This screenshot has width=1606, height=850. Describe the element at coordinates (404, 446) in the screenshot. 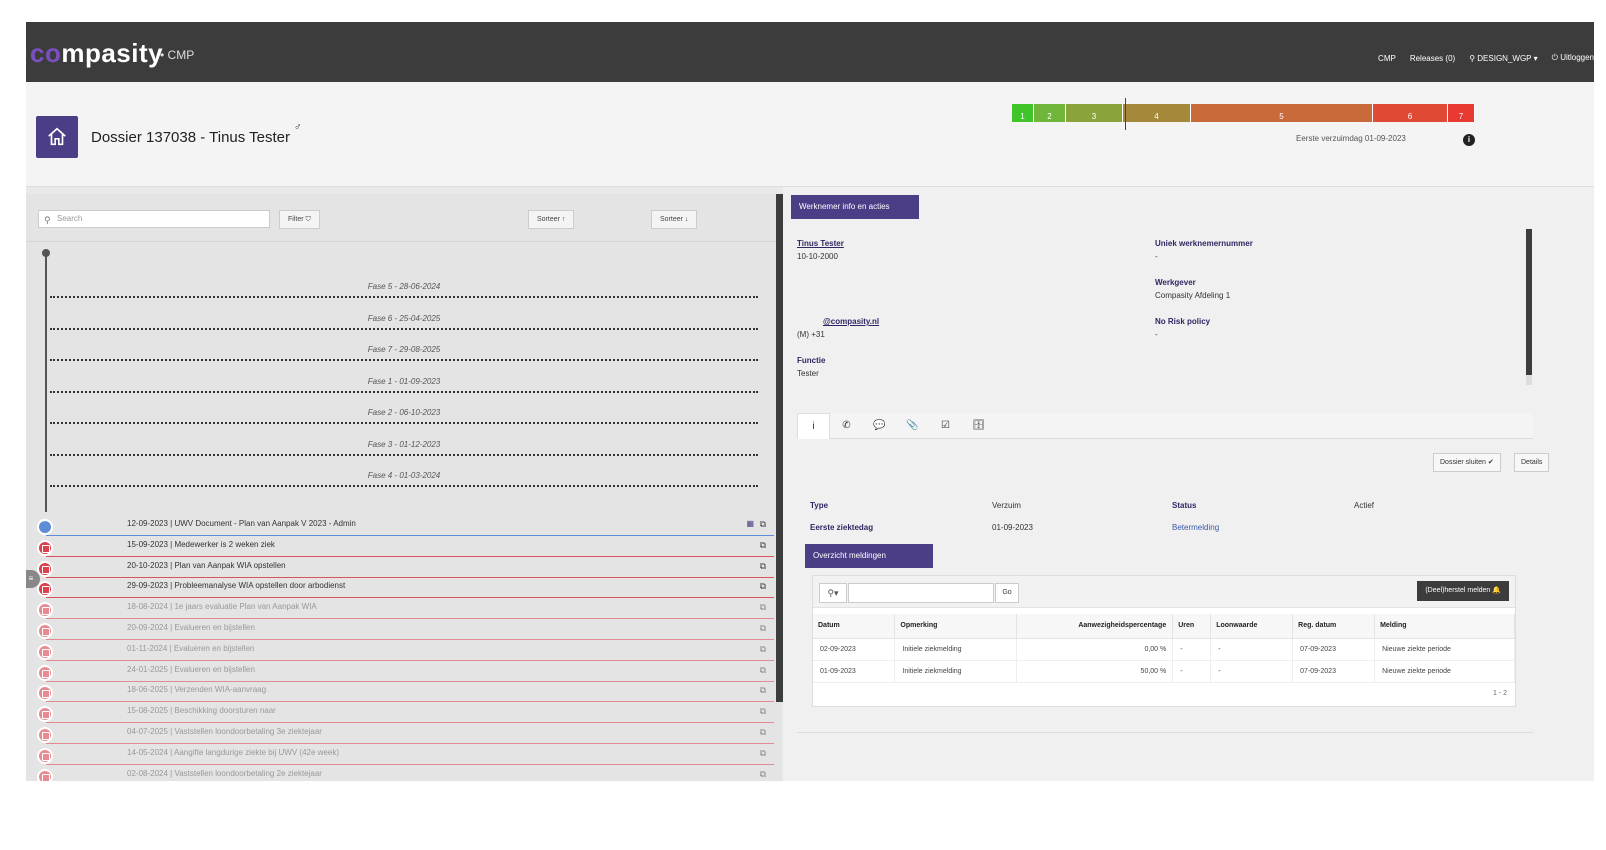

I see `phase-divider: Fase 3 - 01-12-2023` at that location.